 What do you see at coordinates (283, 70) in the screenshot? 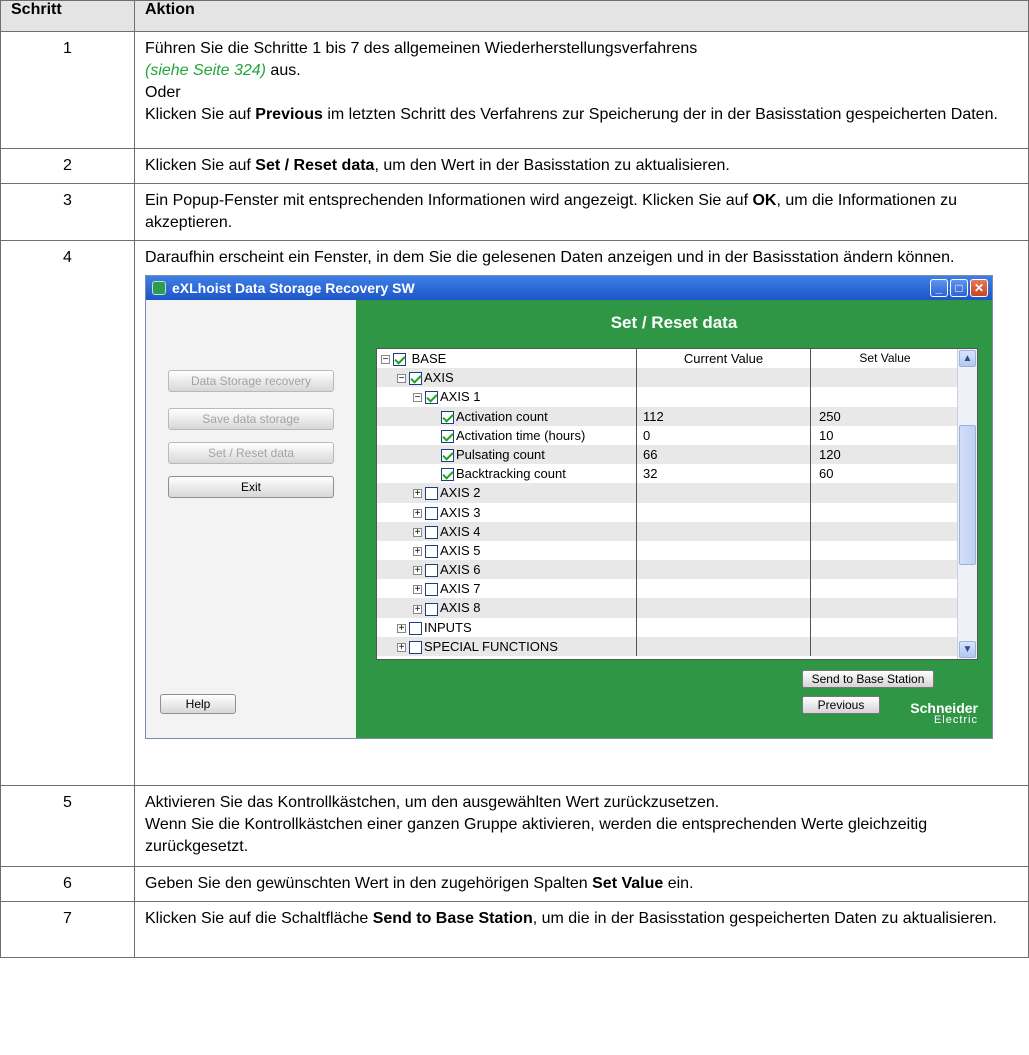
I see `step-text: aus.` at bounding box center [283, 70].